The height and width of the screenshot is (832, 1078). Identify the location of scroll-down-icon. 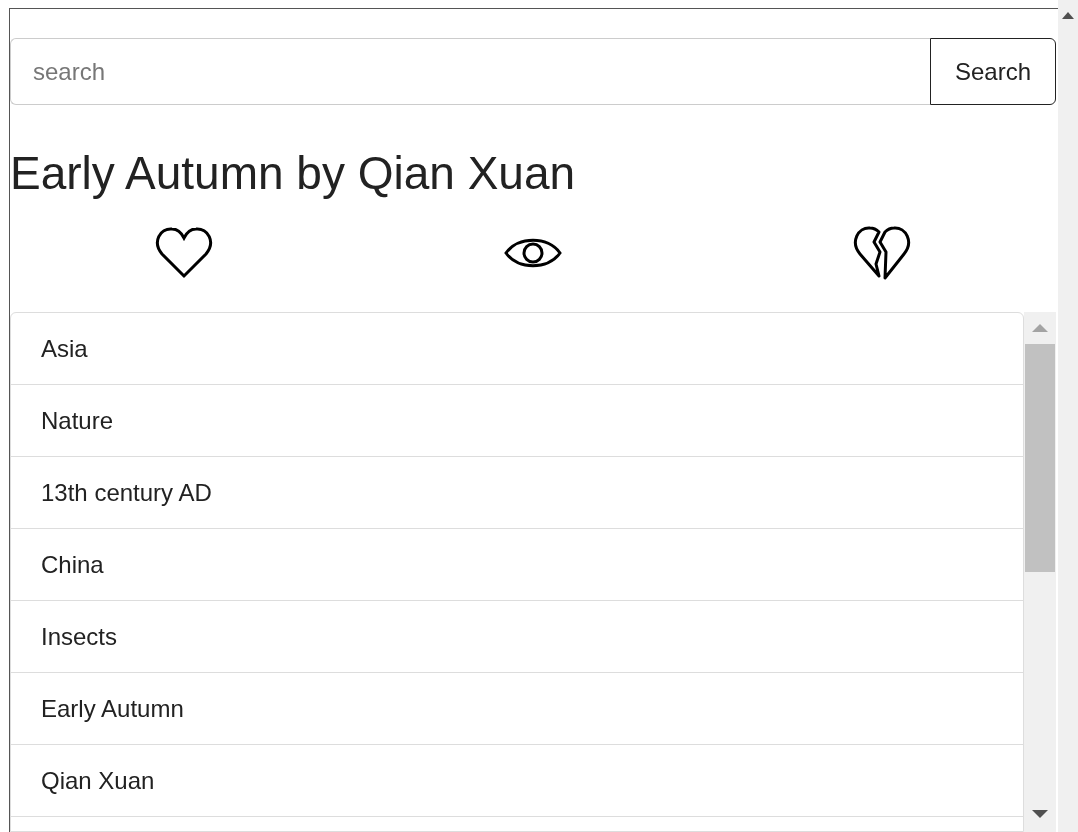
(1040, 814).